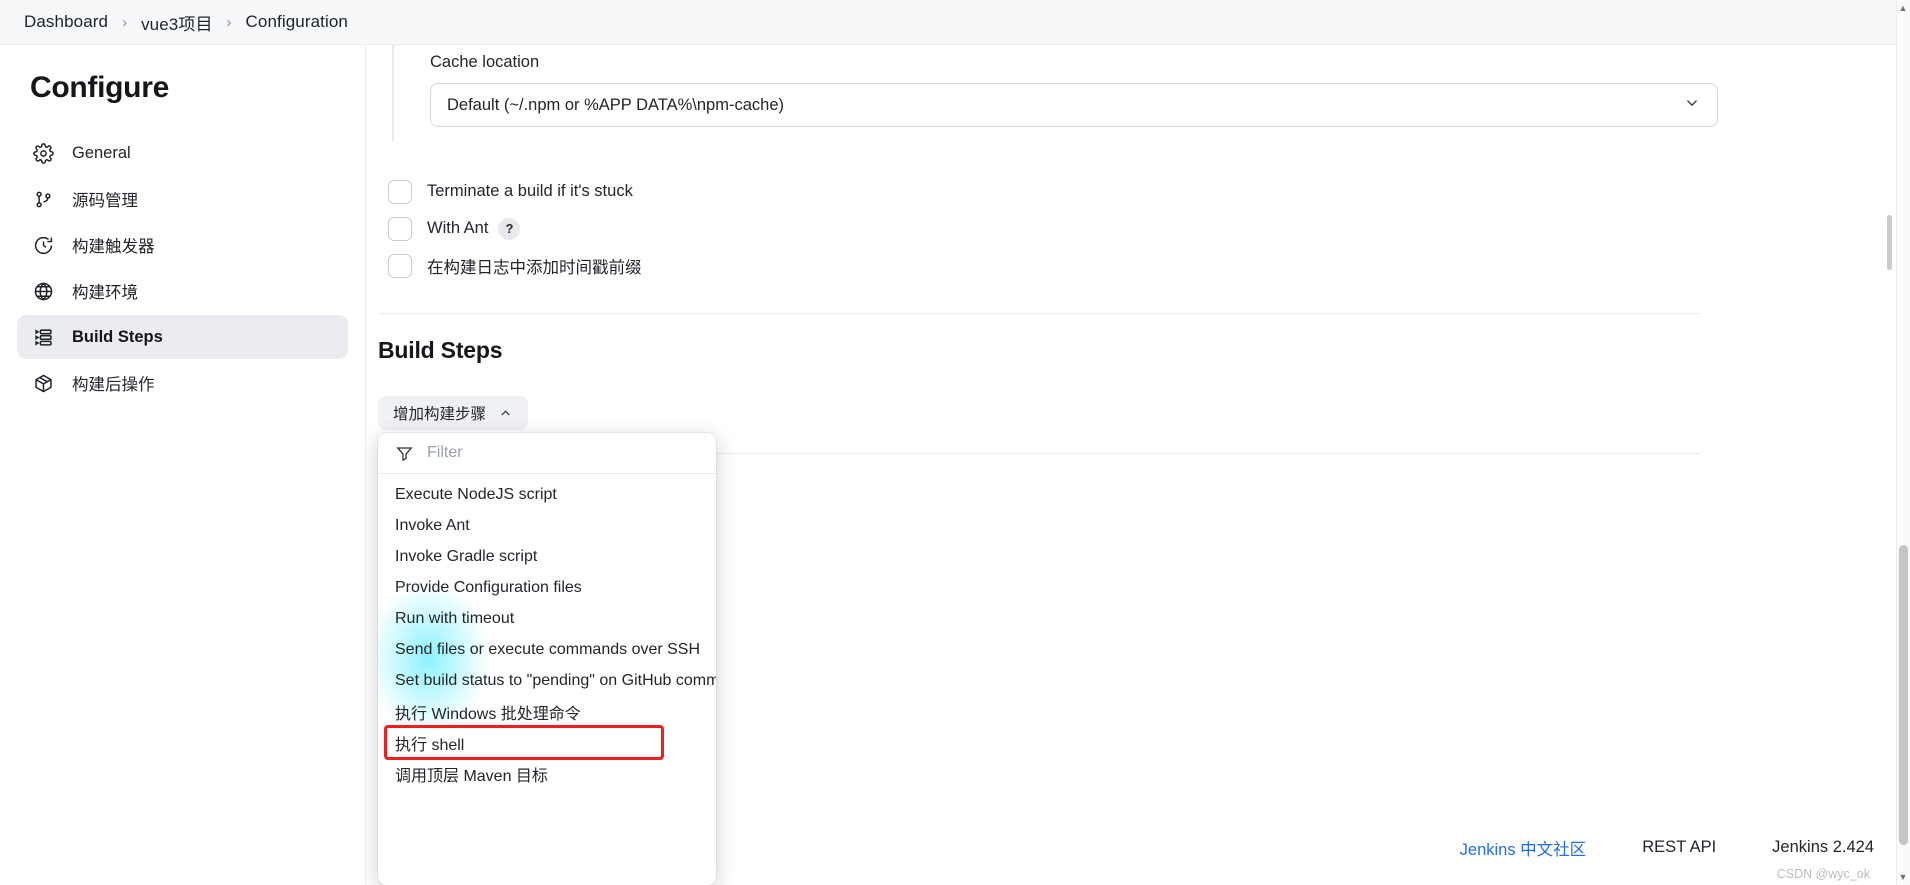  Describe the element at coordinates (297, 22) in the screenshot. I see `breadcrumb-item-configuration: Configuration` at that location.